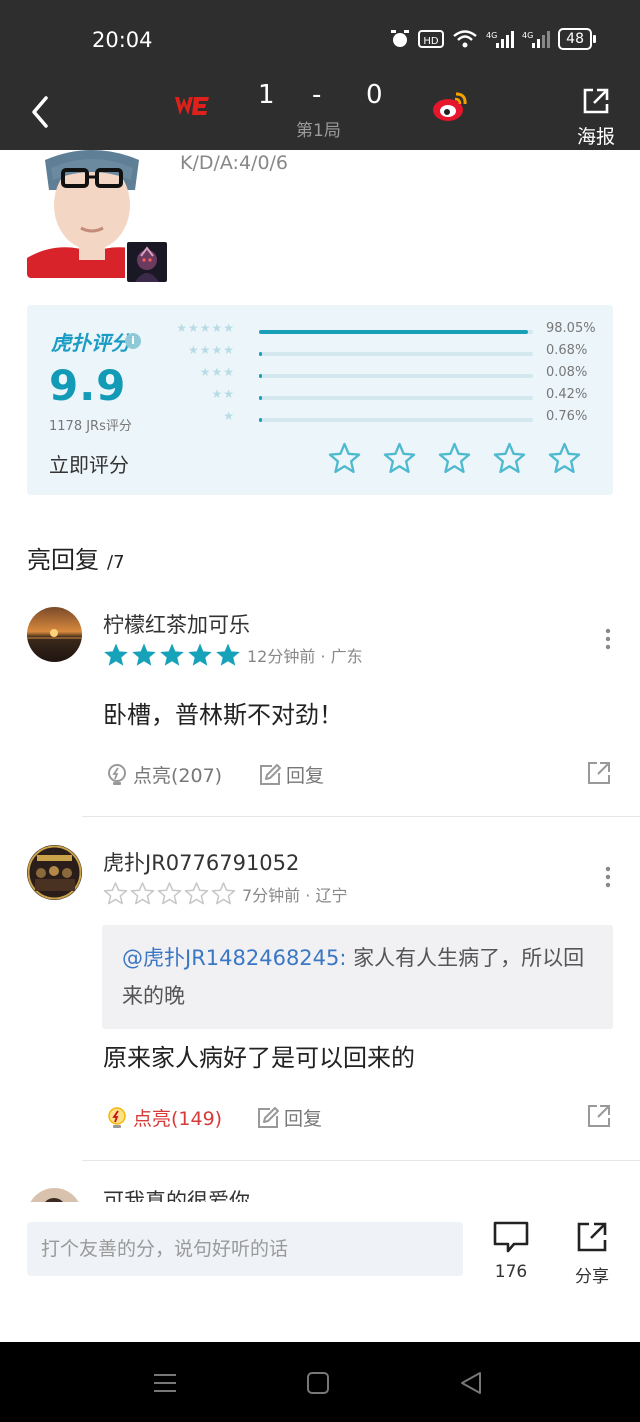 The width and height of the screenshot is (640, 1422). What do you see at coordinates (245, 1249) in the screenshot?
I see `comment-input` at bounding box center [245, 1249].